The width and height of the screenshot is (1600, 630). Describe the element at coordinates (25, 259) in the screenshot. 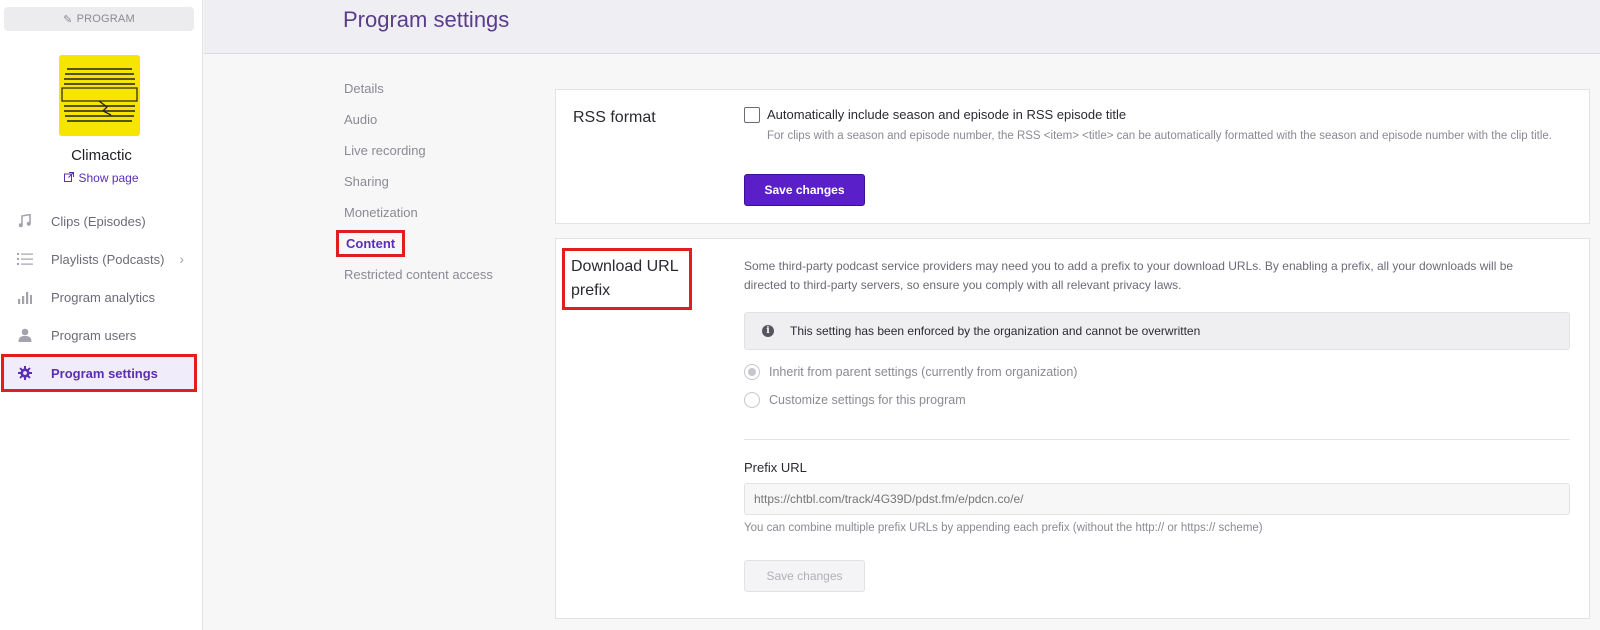

I see `list-icon` at that location.